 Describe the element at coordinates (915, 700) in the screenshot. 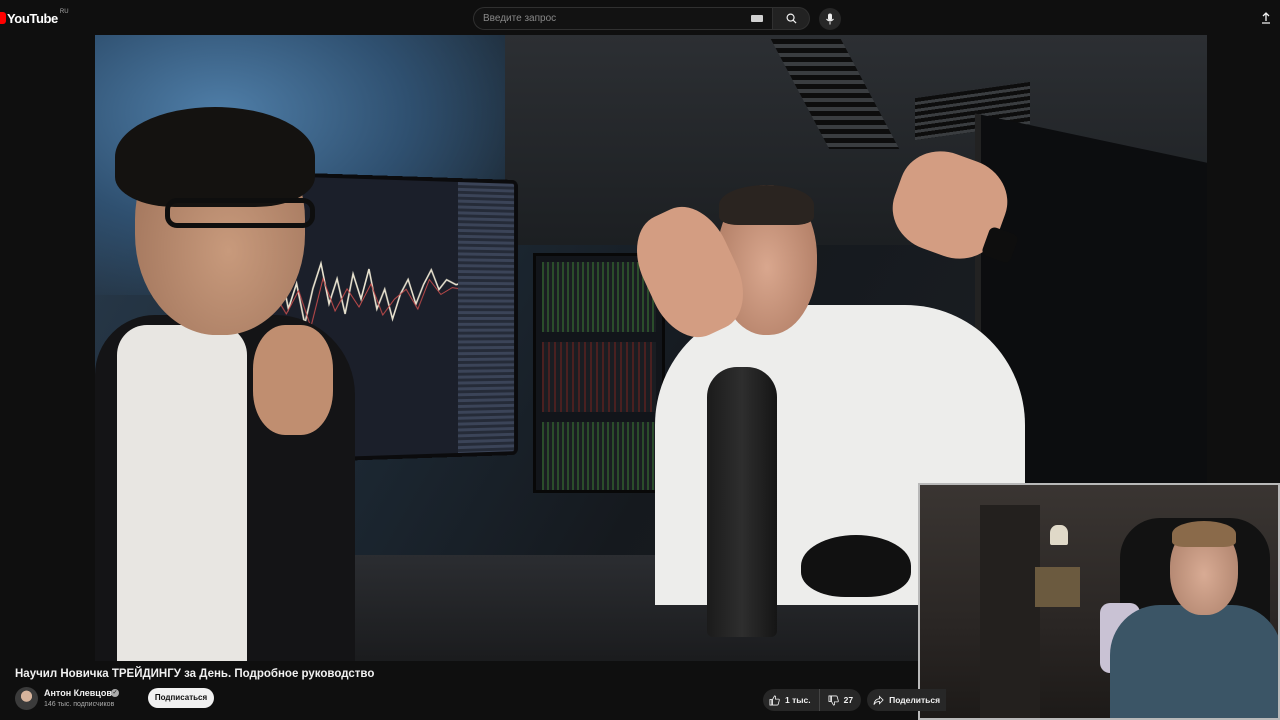

I see `share-label: Поделиться` at that location.